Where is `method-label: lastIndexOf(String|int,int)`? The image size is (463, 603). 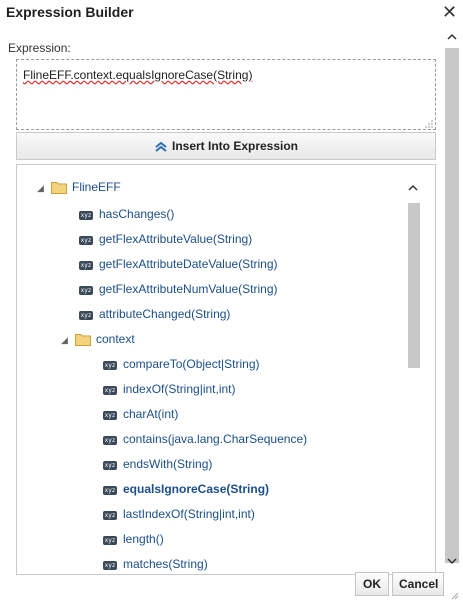 method-label: lastIndexOf(String|int,int) is located at coordinates (189, 514).